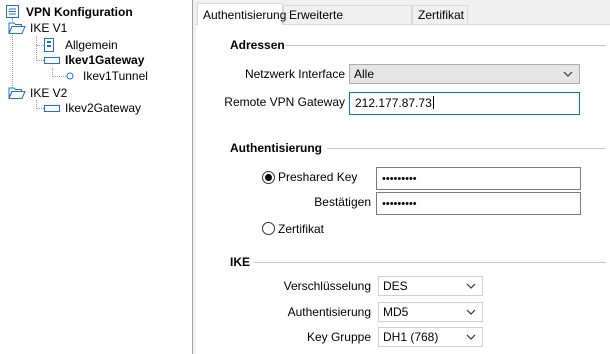 The width and height of the screenshot is (610, 354). Describe the element at coordinates (393, 103) in the screenshot. I see `remote-vpn-gateway-value: 212.177.87.73` at that location.